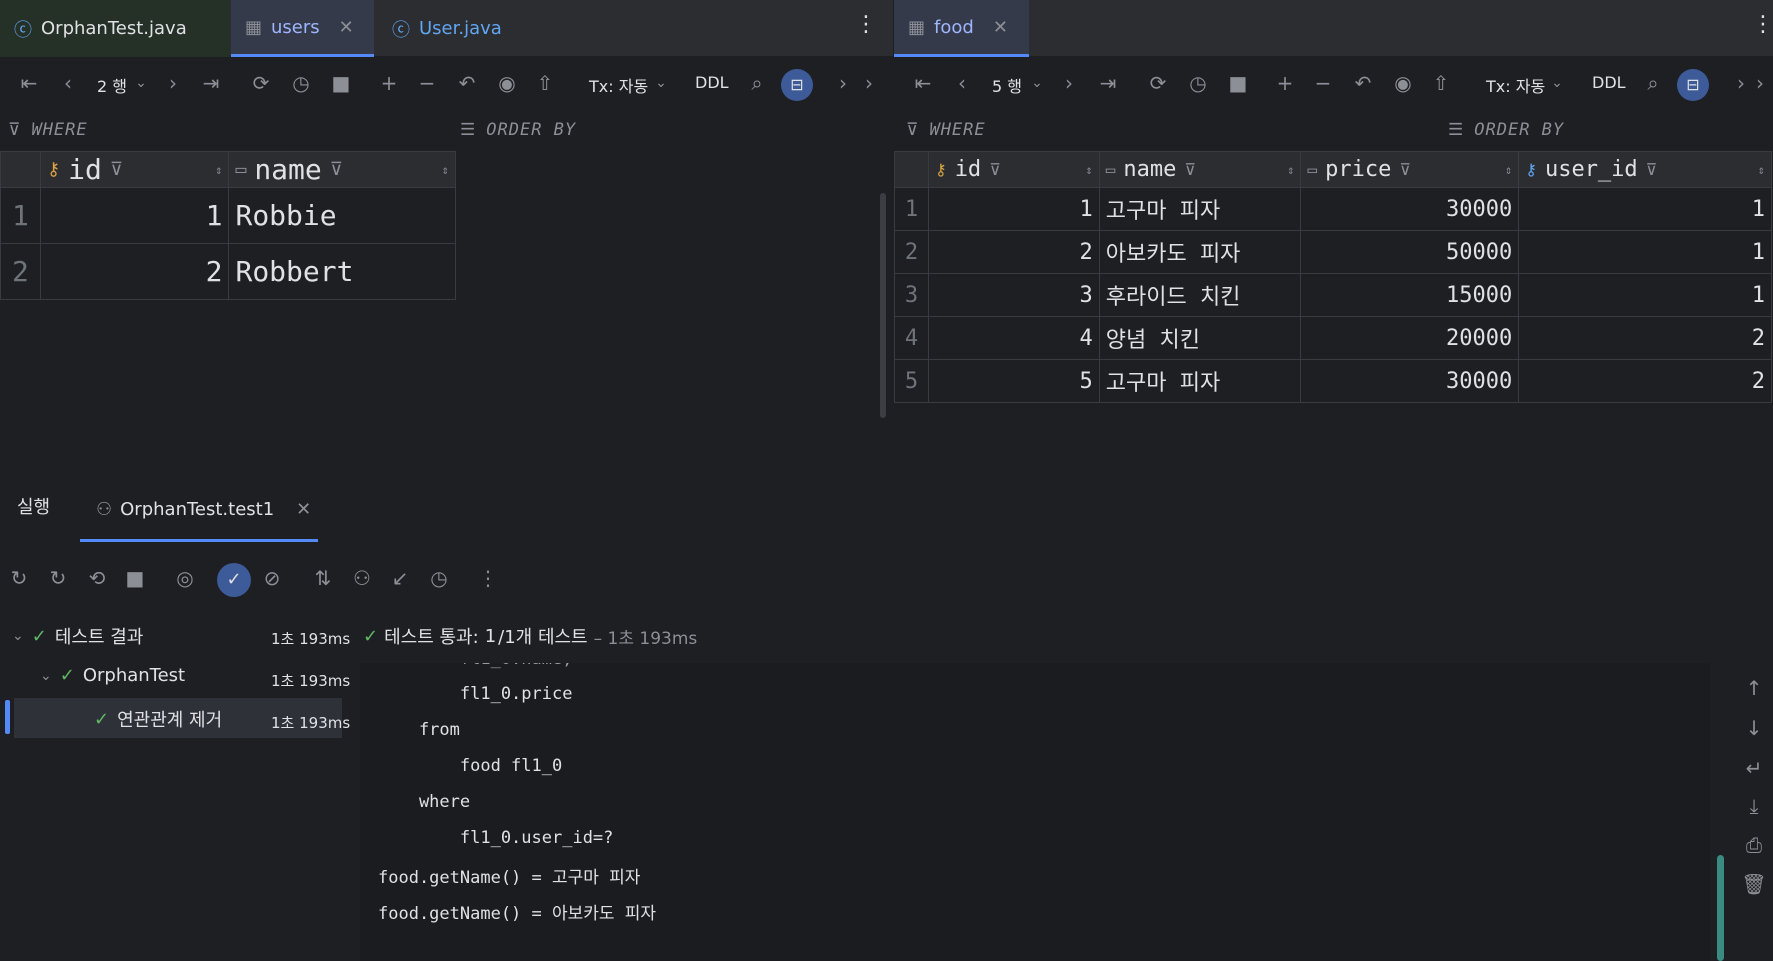  What do you see at coordinates (1403, 83) in the screenshot?
I see `preview-icon: ◉` at bounding box center [1403, 83].